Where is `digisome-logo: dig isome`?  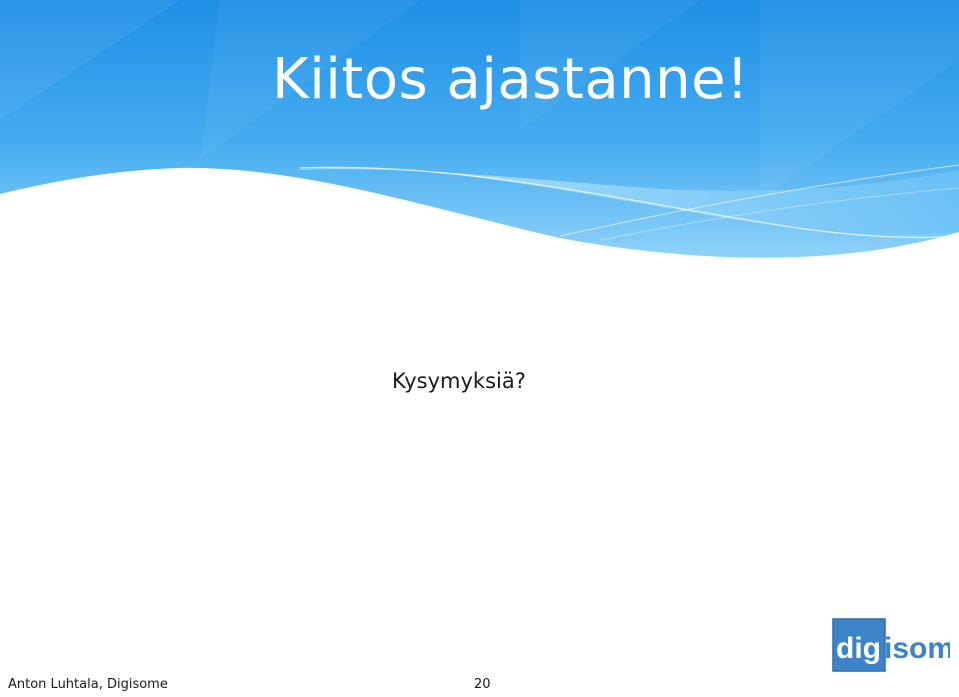
digisome-logo: dig isome is located at coordinates (891, 645).